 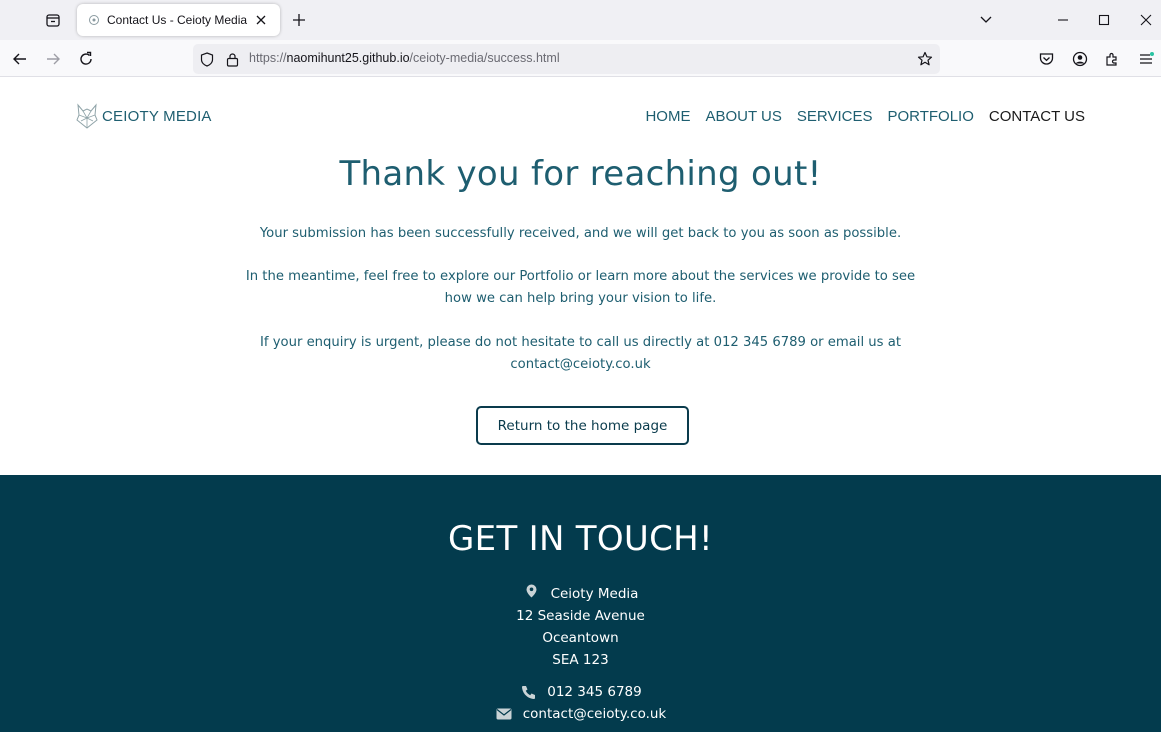 I want to click on logo-text: CEIOTY MEDIA, so click(x=157, y=116).